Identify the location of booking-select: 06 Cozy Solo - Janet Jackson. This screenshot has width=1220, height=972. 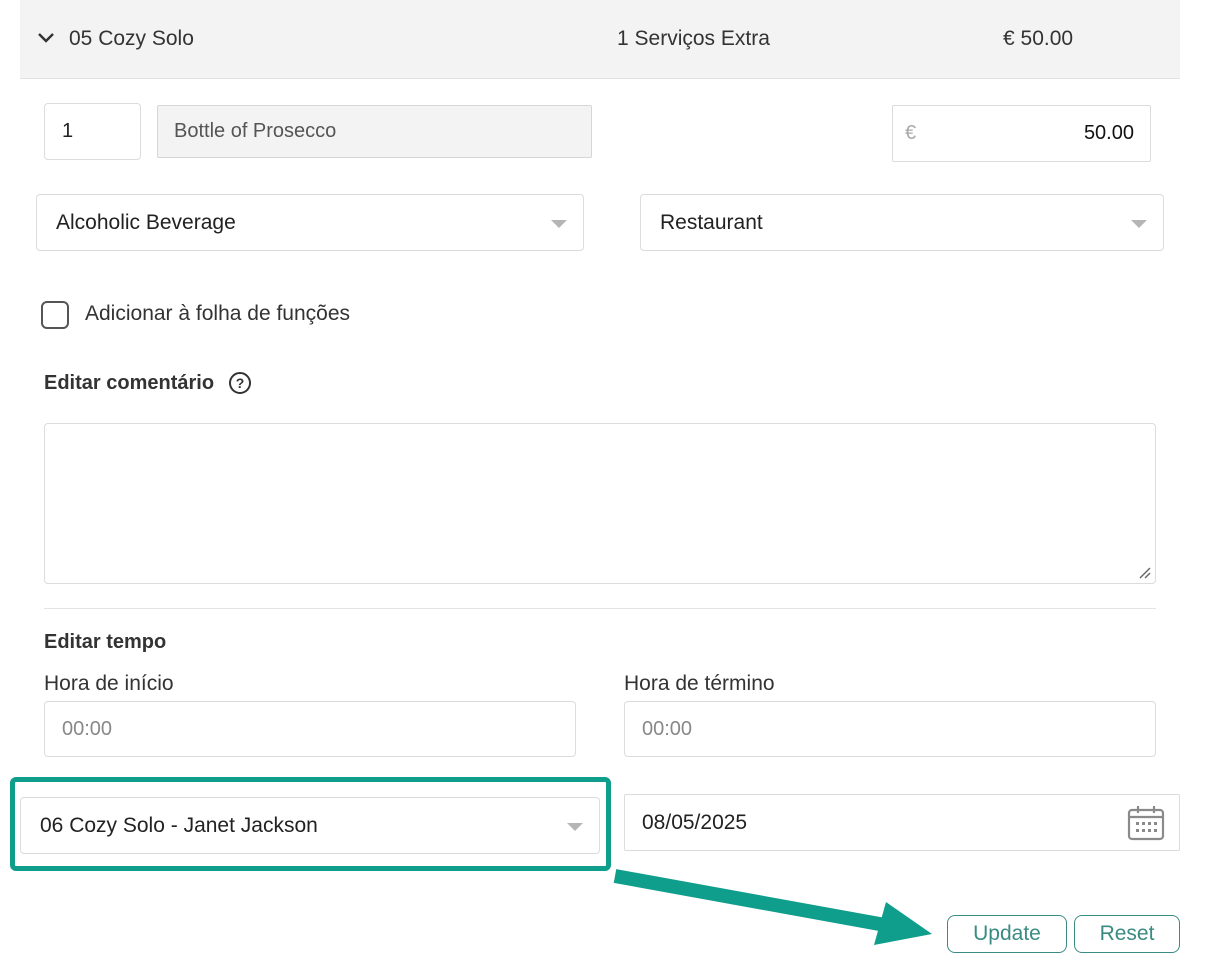
(310, 825).